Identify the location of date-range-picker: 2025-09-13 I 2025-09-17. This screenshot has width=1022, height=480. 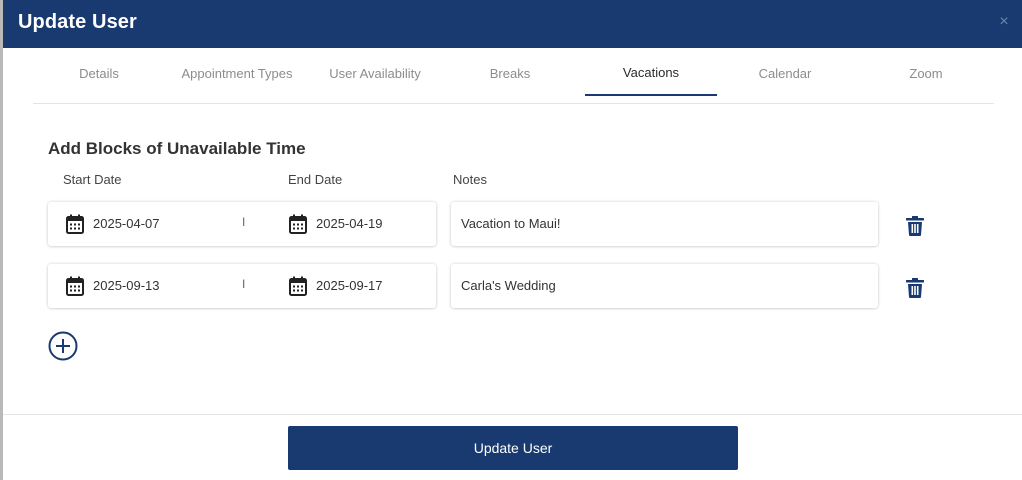
(242, 286).